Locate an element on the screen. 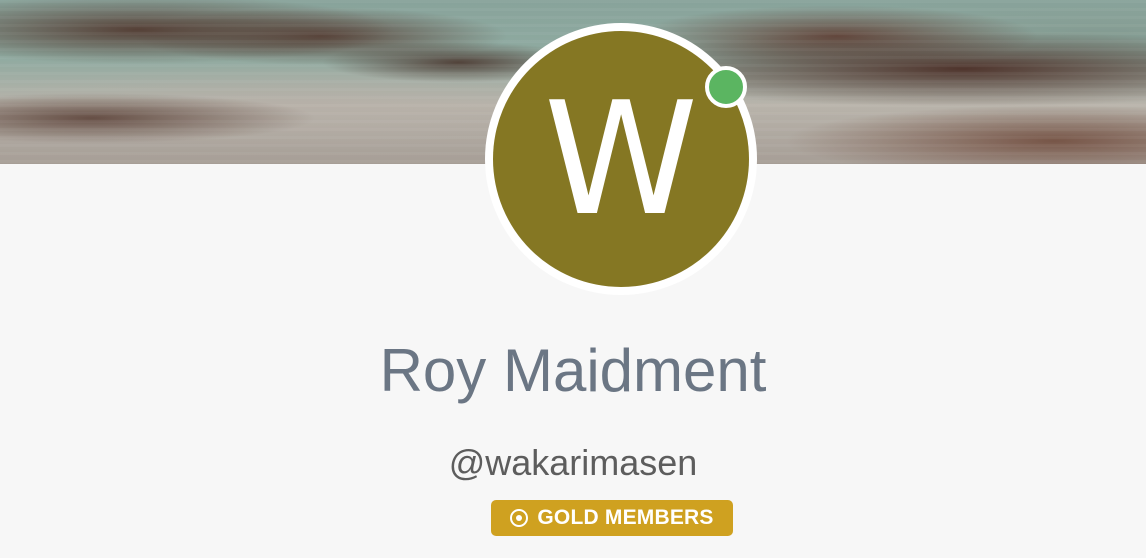 The height and width of the screenshot is (558, 1146). profile-handle: @wakarimasen is located at coordinates (573, 462).